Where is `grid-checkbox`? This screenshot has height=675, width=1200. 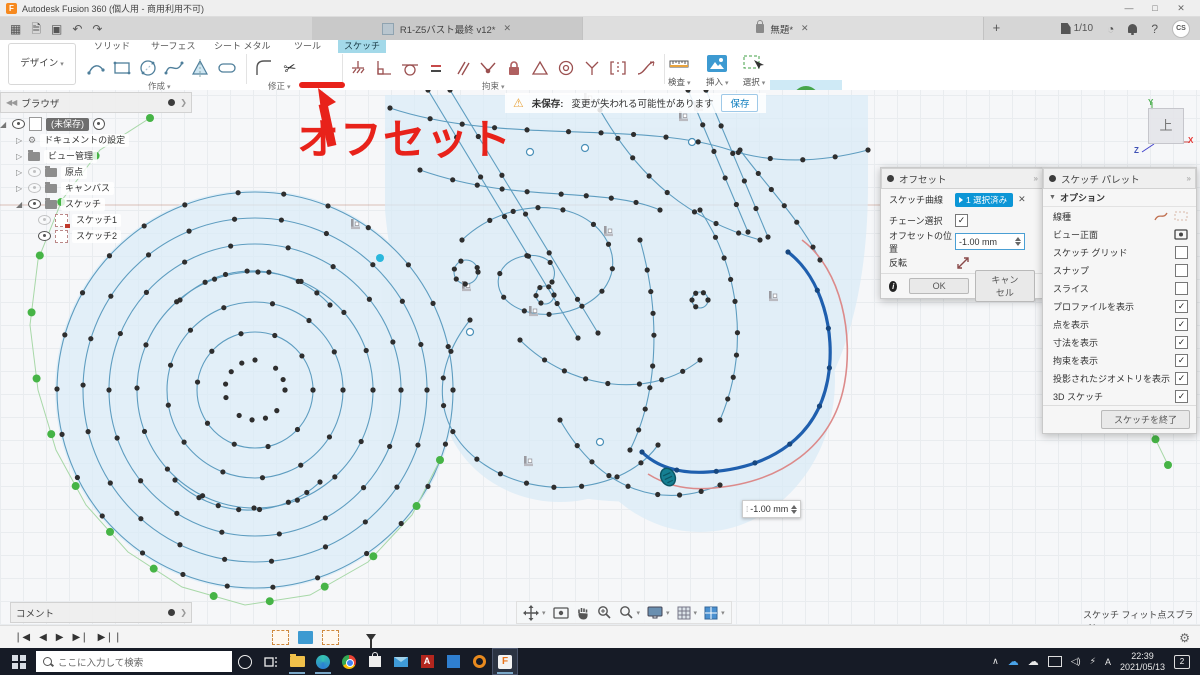
grid-checkbox is located at coordinates (1181, 252).